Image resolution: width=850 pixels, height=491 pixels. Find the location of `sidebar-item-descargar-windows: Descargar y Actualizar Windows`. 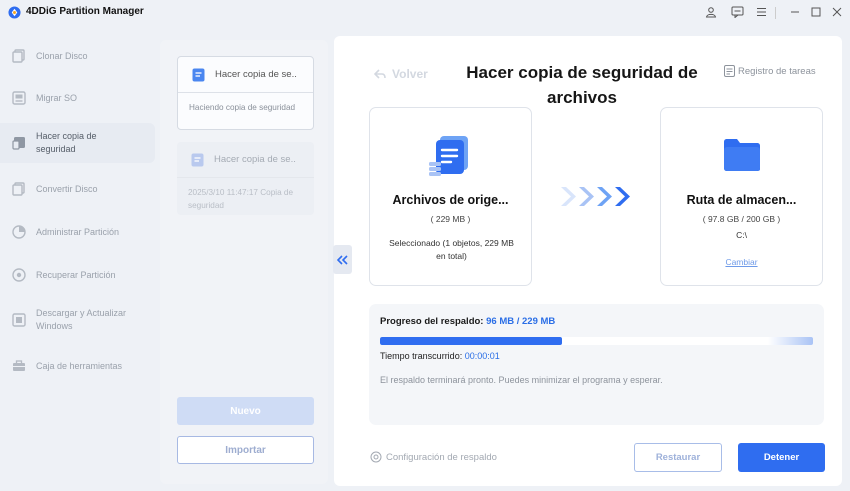

sidebar-item-descargar-windows: Descargar y Actualizar Windows is located at coordinates (77, 320).